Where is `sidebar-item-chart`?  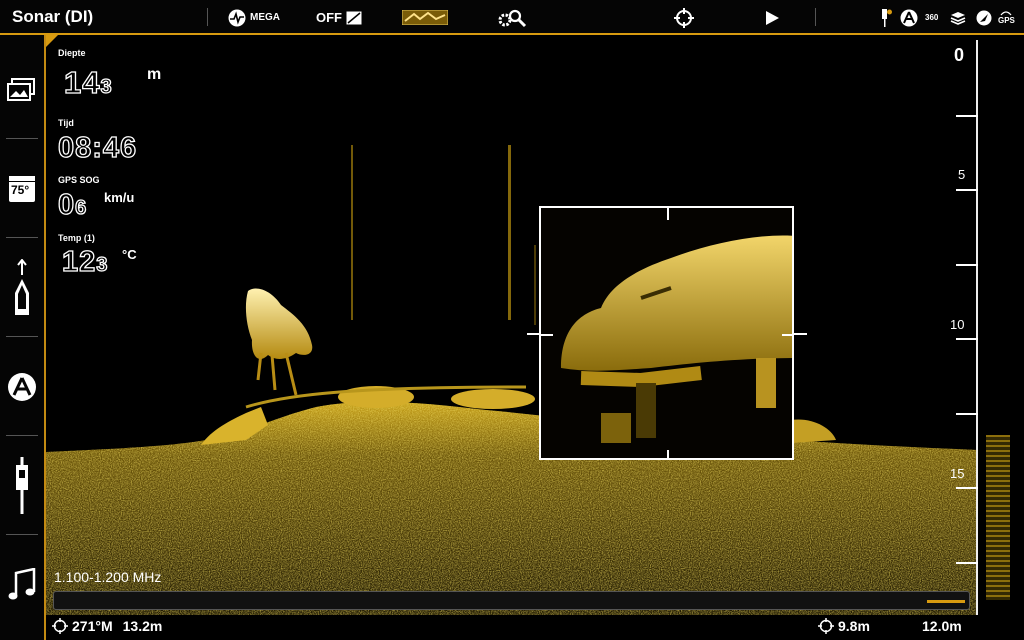
sidebar-item-chart is located at coordinates (22, 386).